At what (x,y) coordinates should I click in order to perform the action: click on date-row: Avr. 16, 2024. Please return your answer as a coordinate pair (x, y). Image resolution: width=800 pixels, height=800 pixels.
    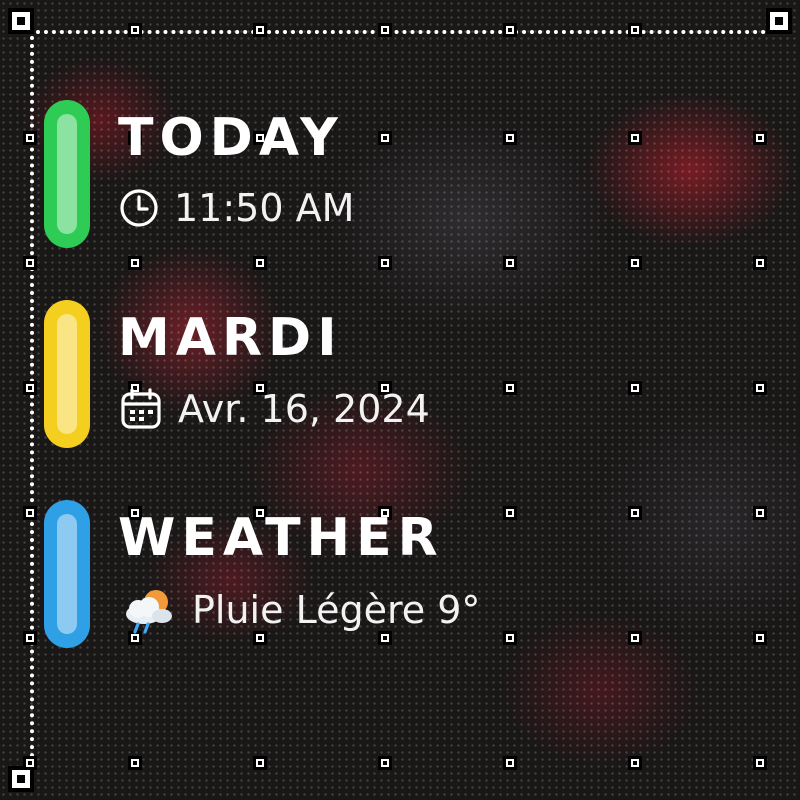
    Looking at the image, I should click on (274, 409).